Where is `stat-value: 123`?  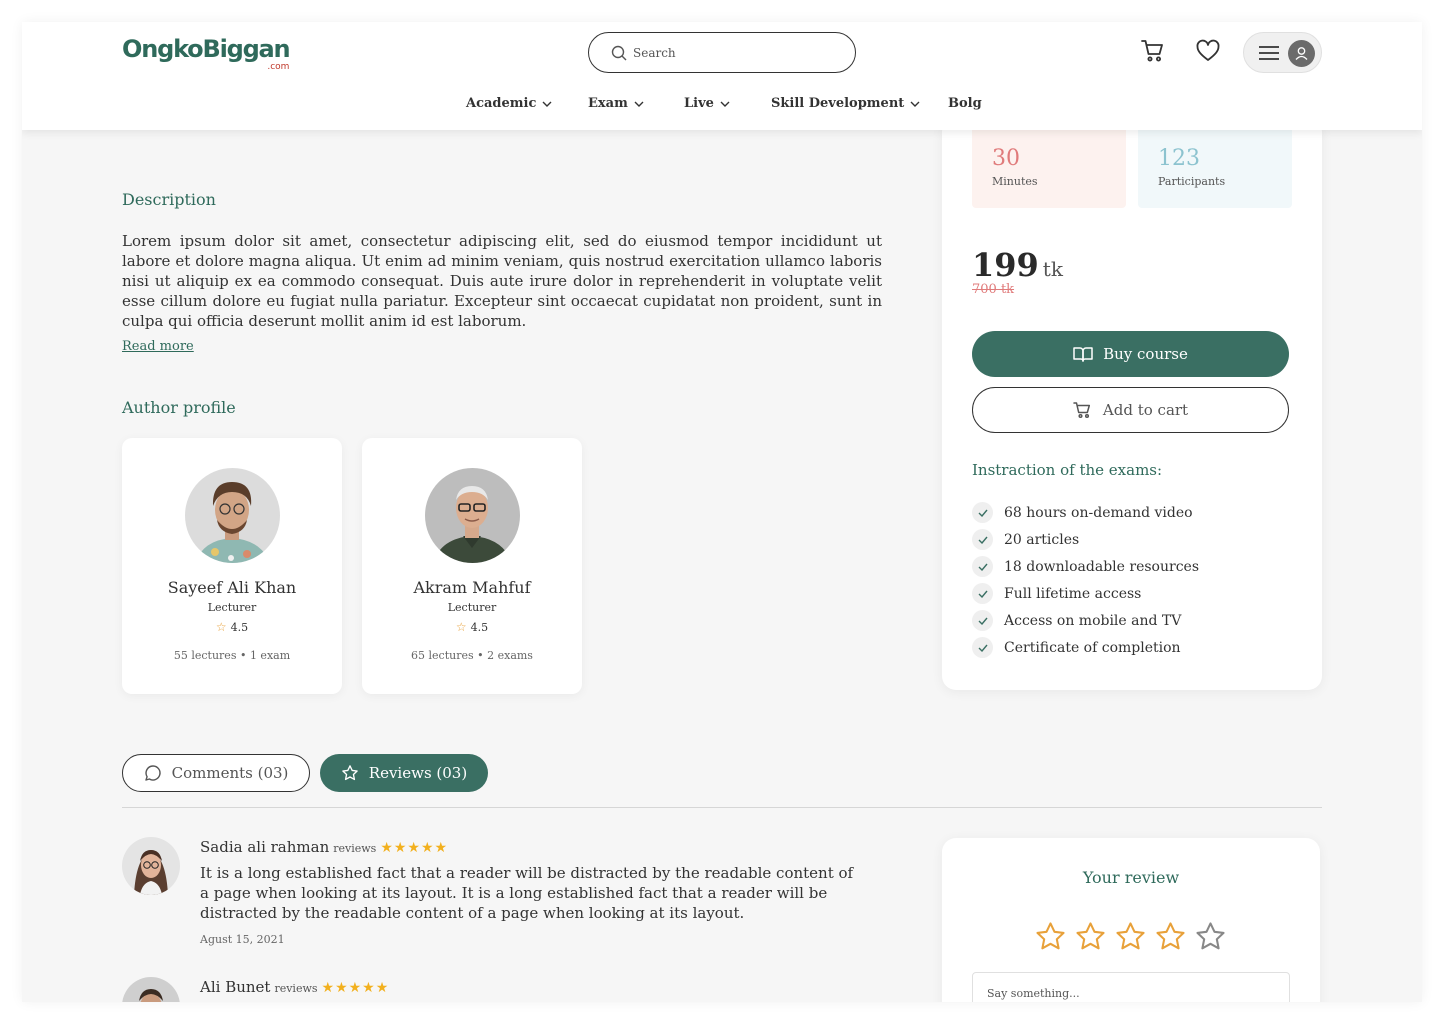 stat-value: 123 is located at coordinates (1179, 158).